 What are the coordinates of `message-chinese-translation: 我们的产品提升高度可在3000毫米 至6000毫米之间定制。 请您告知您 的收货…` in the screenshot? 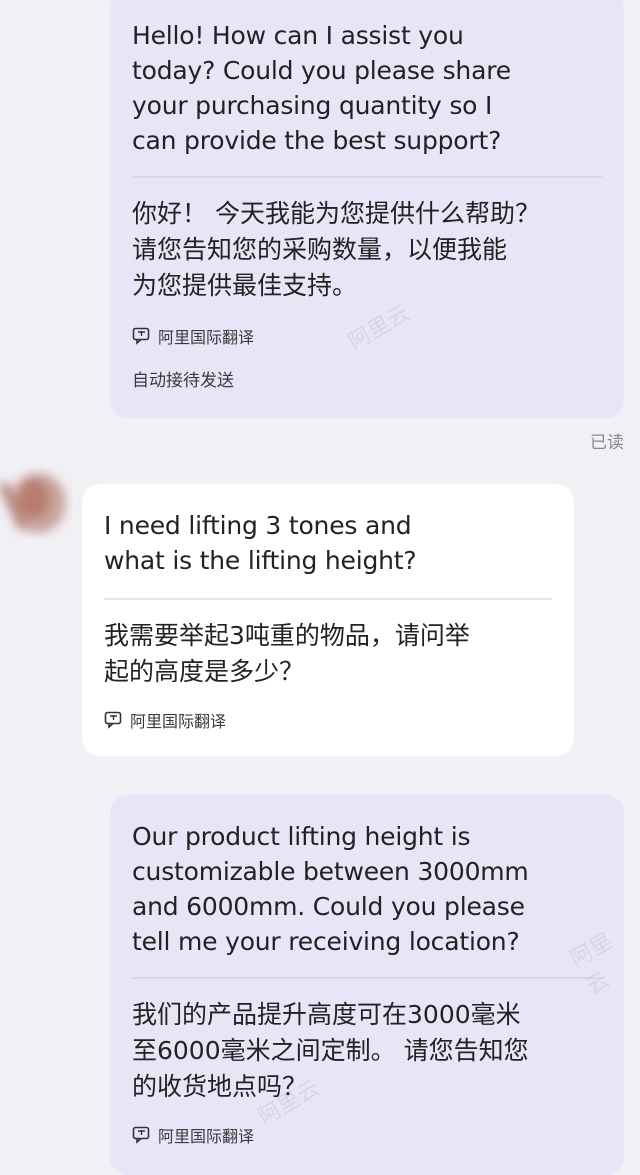 It's located at (330, 1050).